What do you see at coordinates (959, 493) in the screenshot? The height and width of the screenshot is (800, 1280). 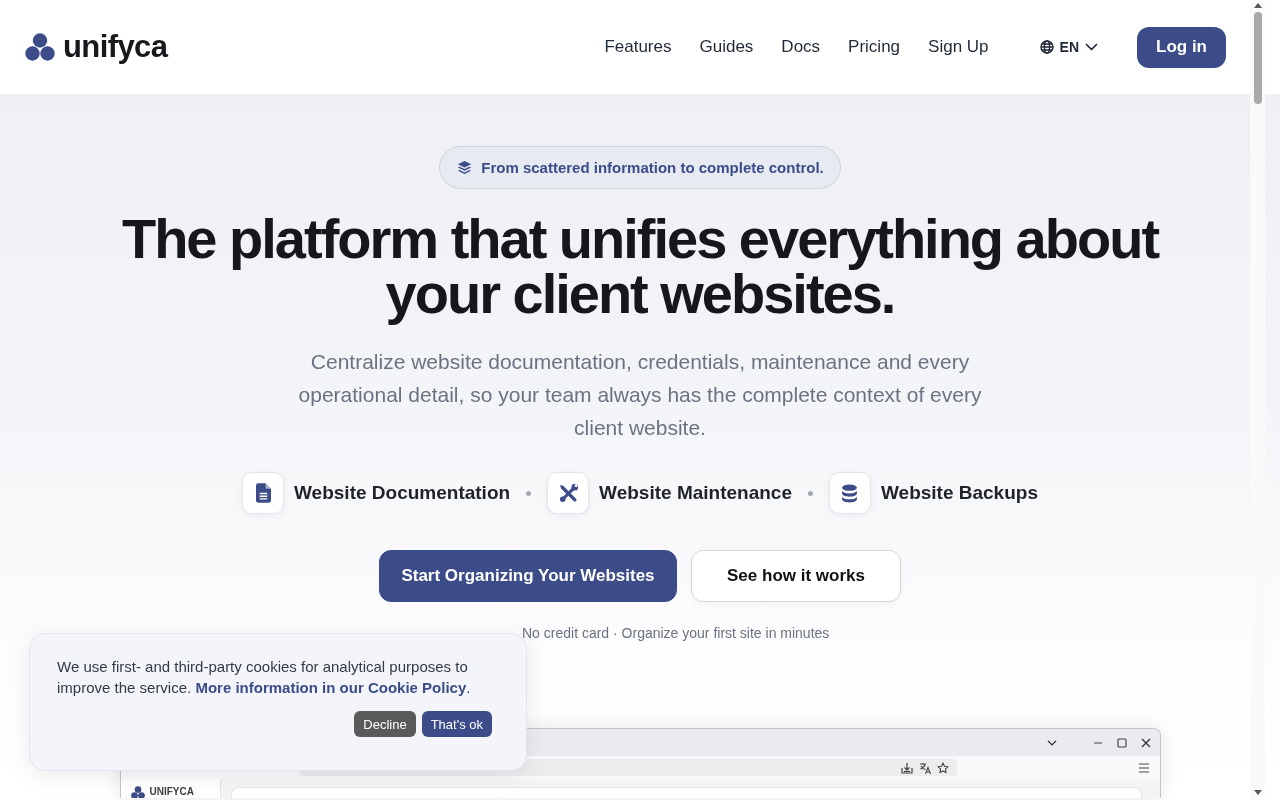 I see `feature-label: Website Backups` at bounding box center [959, 493].